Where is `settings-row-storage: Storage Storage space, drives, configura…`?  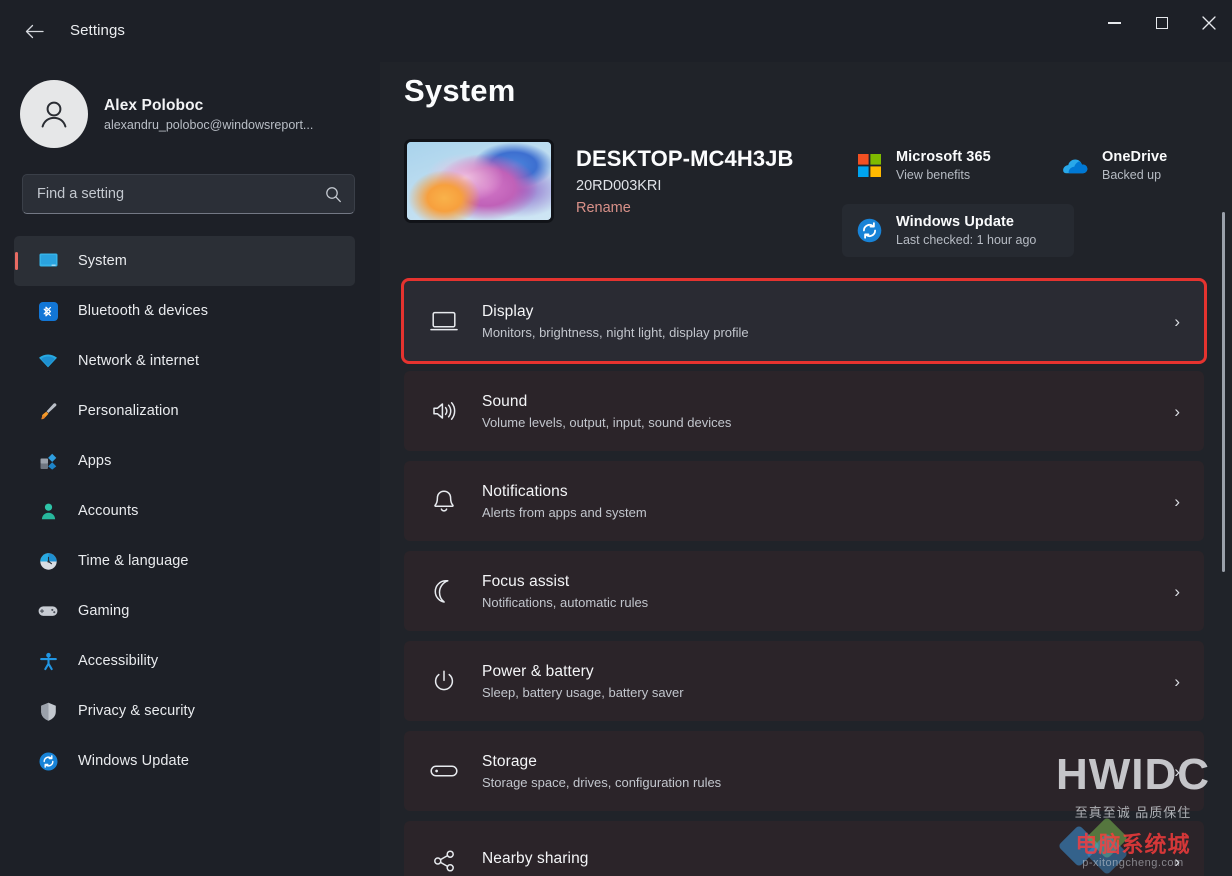 settings-row-storage: Storage Storage space, drives, configura… is located at coordinates (804, 771).